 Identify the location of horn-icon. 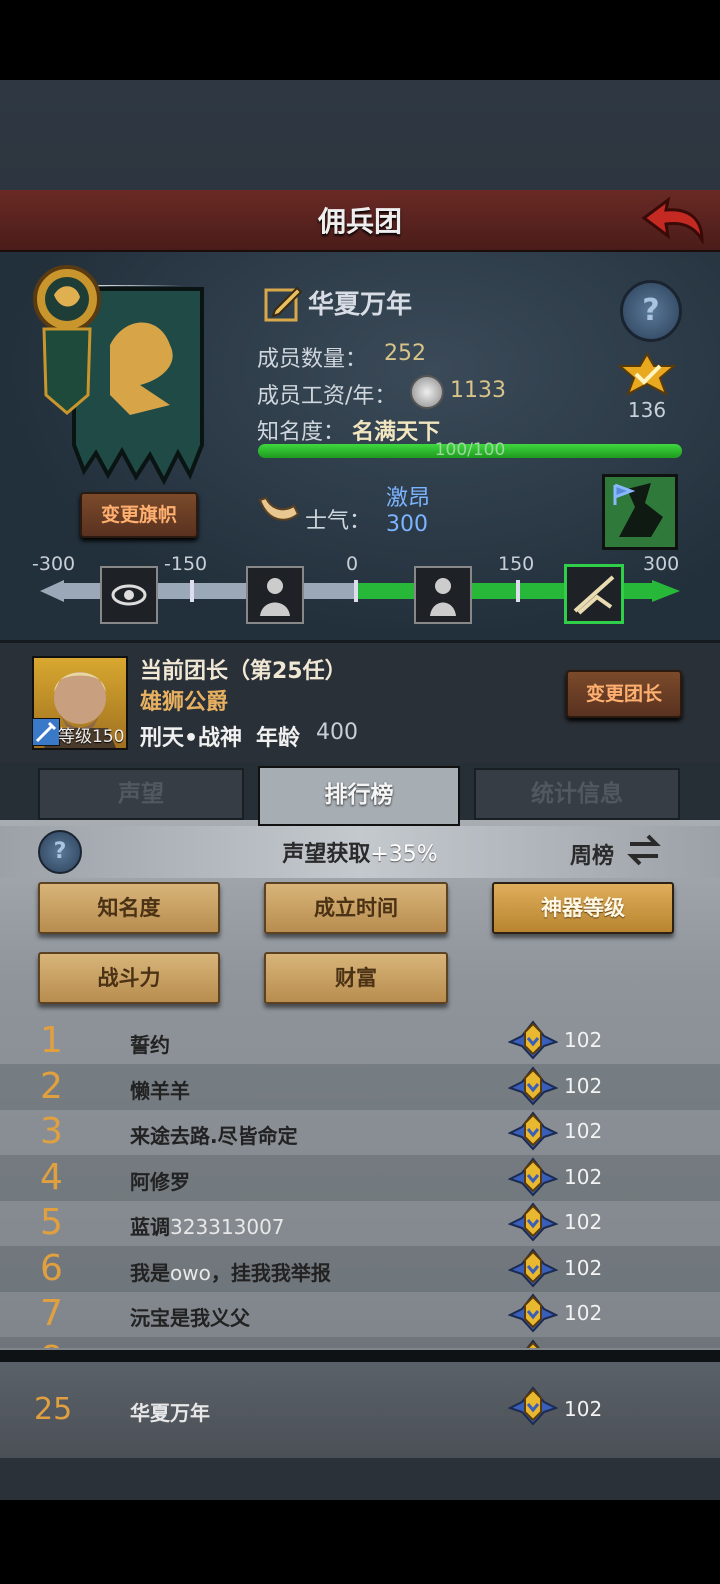
(279, 508).